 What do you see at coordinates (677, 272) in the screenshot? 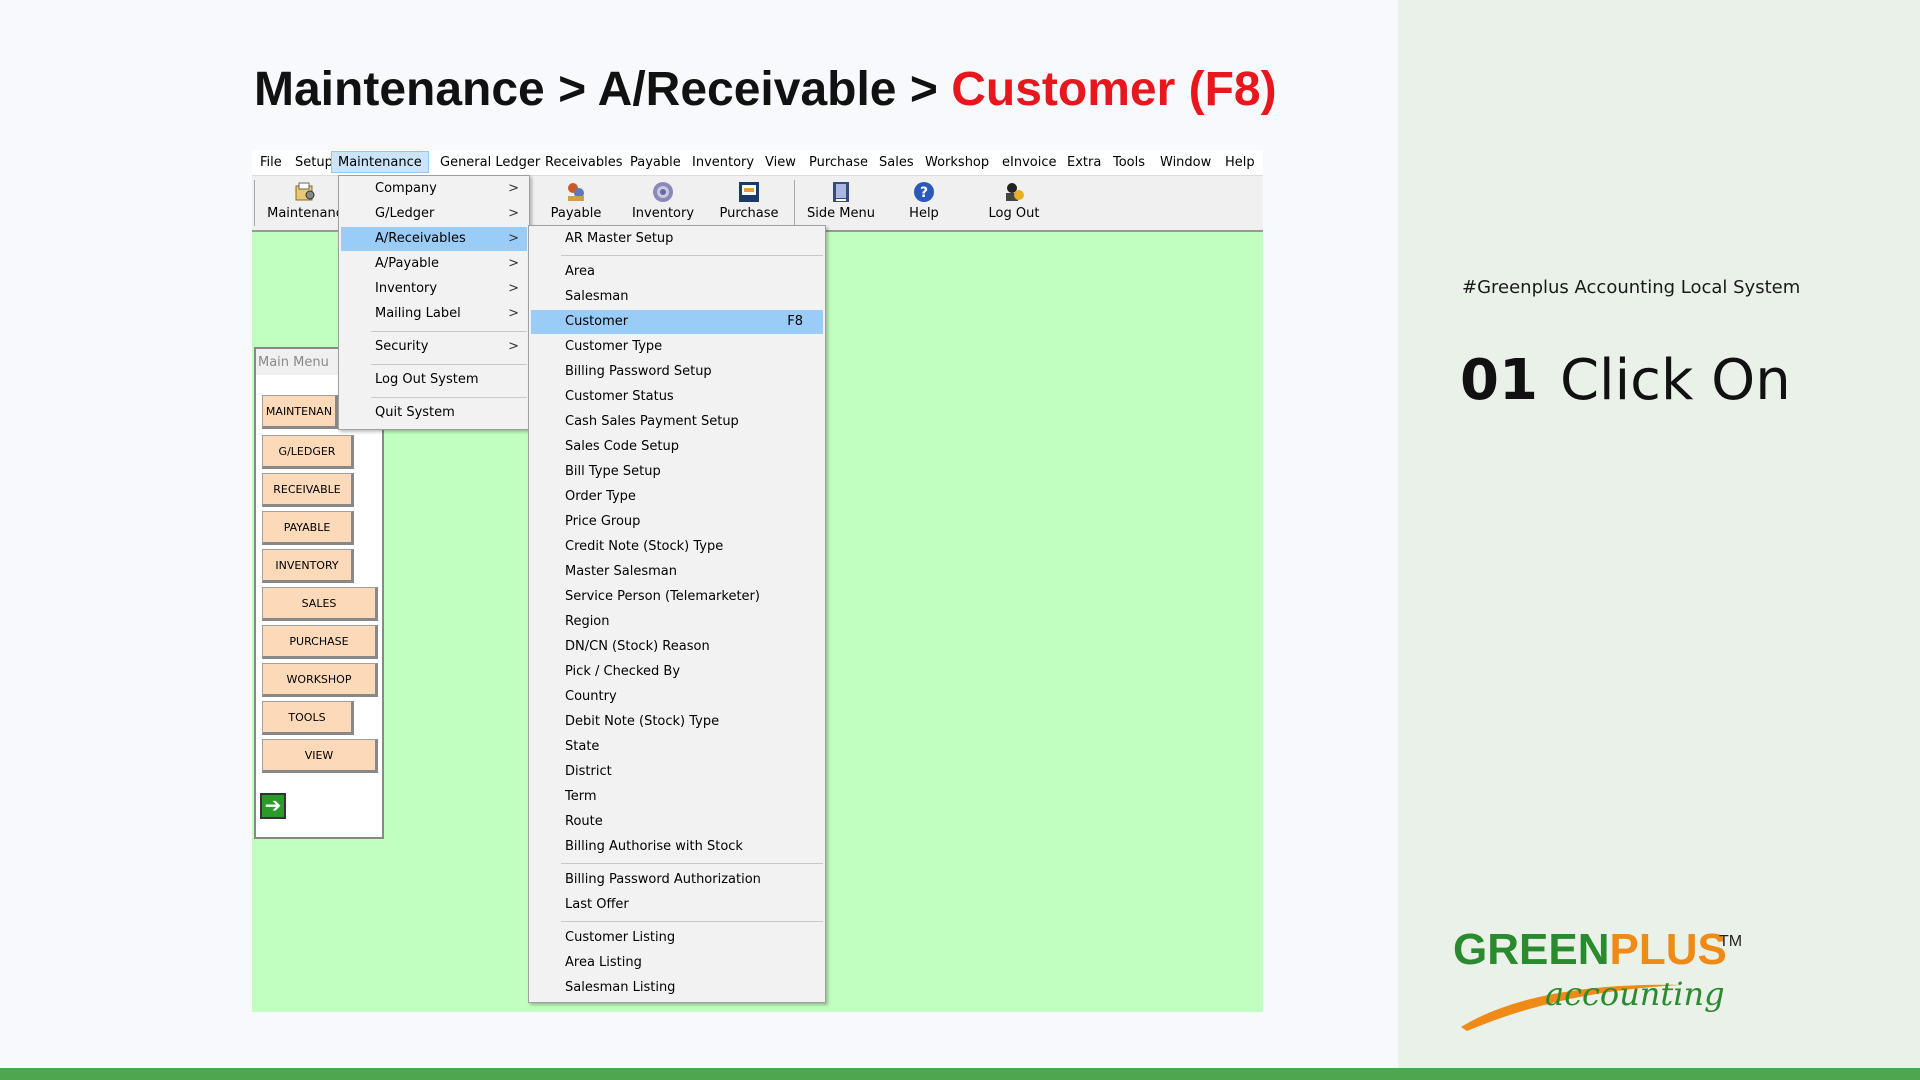
I see `menu-item-area: Area` at bounding box center [677, 272].